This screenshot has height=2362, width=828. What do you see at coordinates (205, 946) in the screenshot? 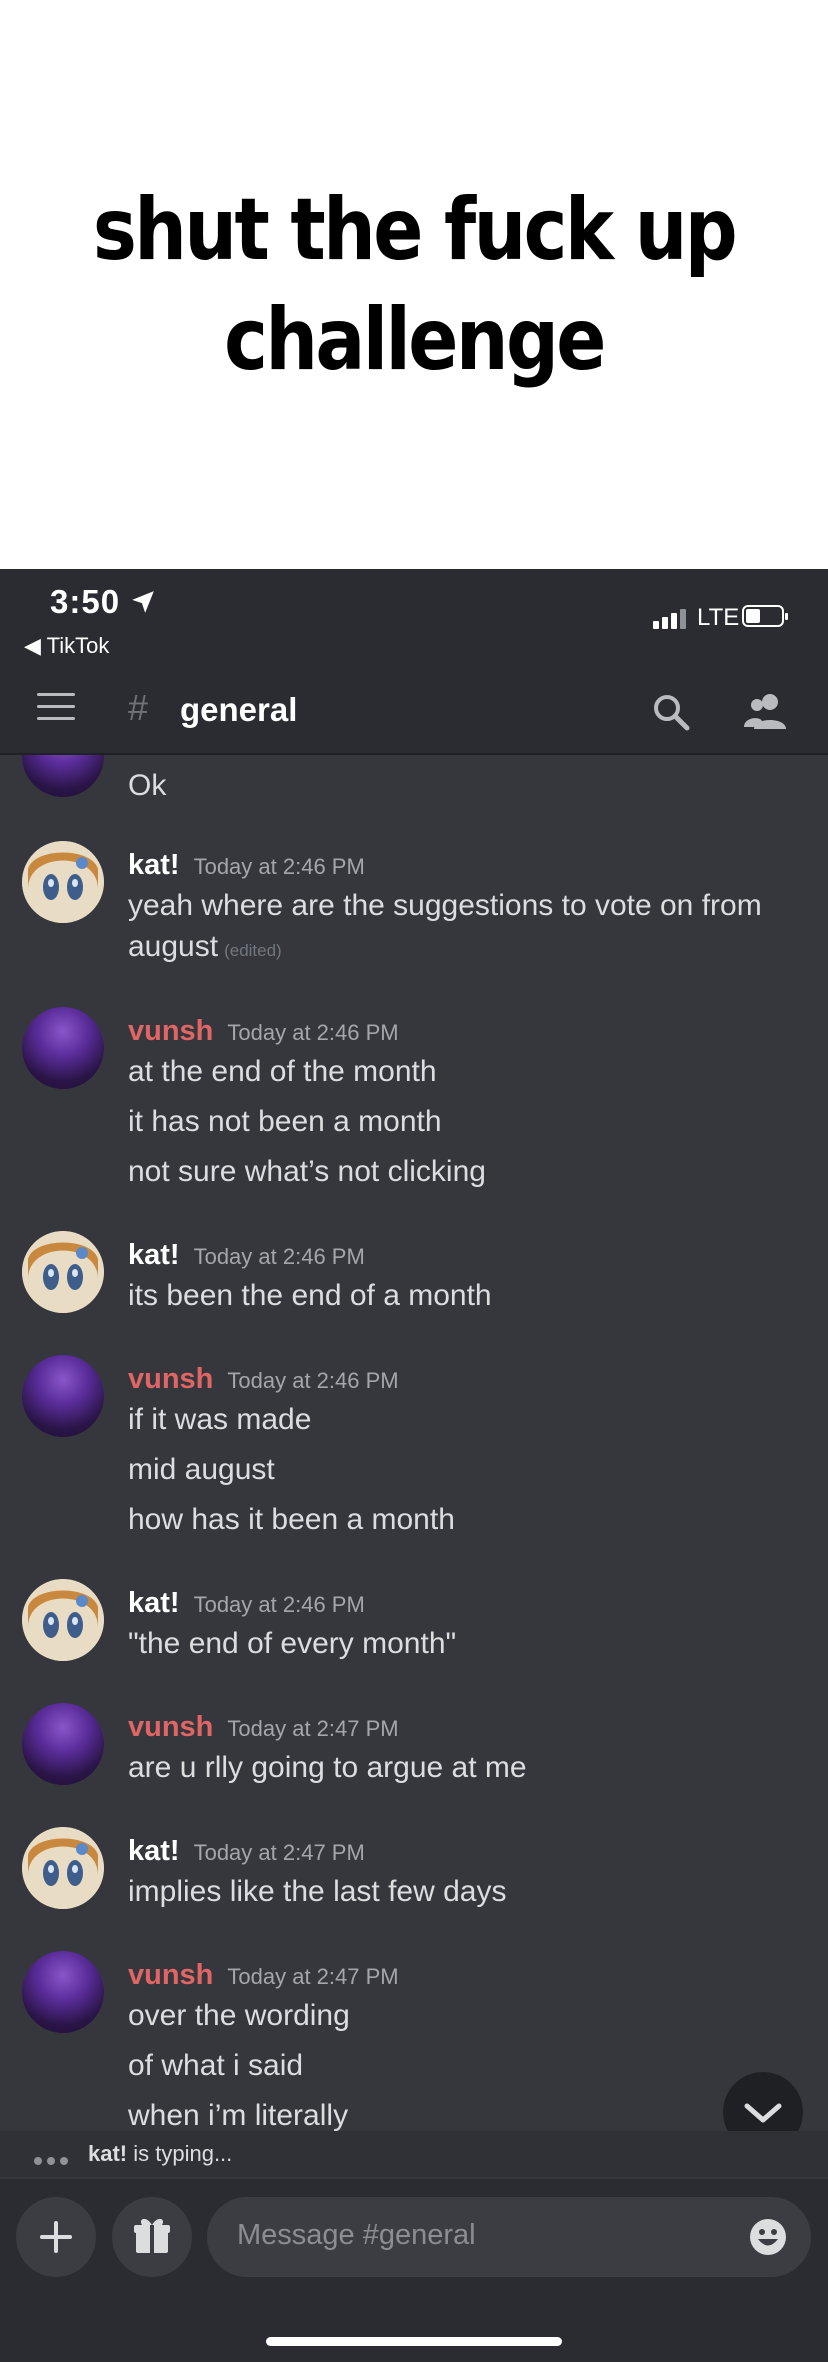
I see `message-line: august (edited)` at bounding box center [205, 946].